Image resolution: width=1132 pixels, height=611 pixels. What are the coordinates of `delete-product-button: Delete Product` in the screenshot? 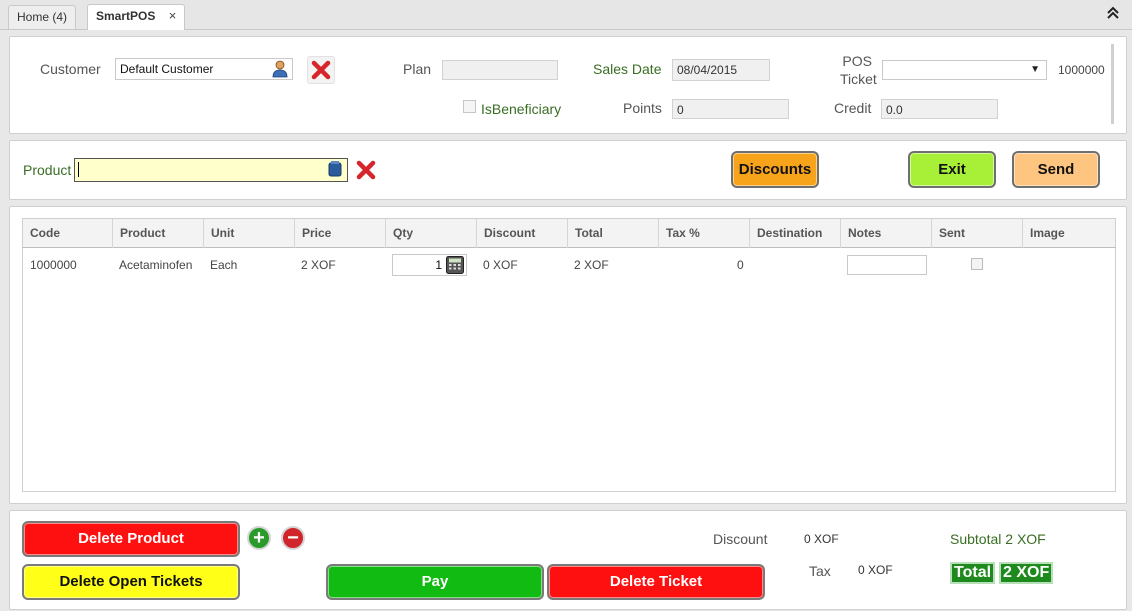 It's located at (131, 539).